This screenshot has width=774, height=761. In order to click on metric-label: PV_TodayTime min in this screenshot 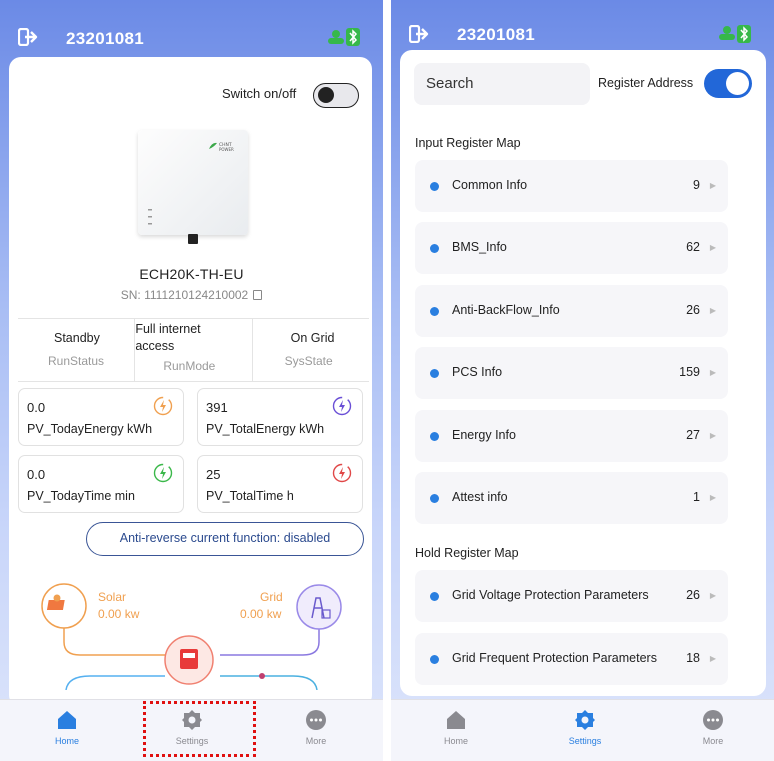, I will do `click(81, 496)`.